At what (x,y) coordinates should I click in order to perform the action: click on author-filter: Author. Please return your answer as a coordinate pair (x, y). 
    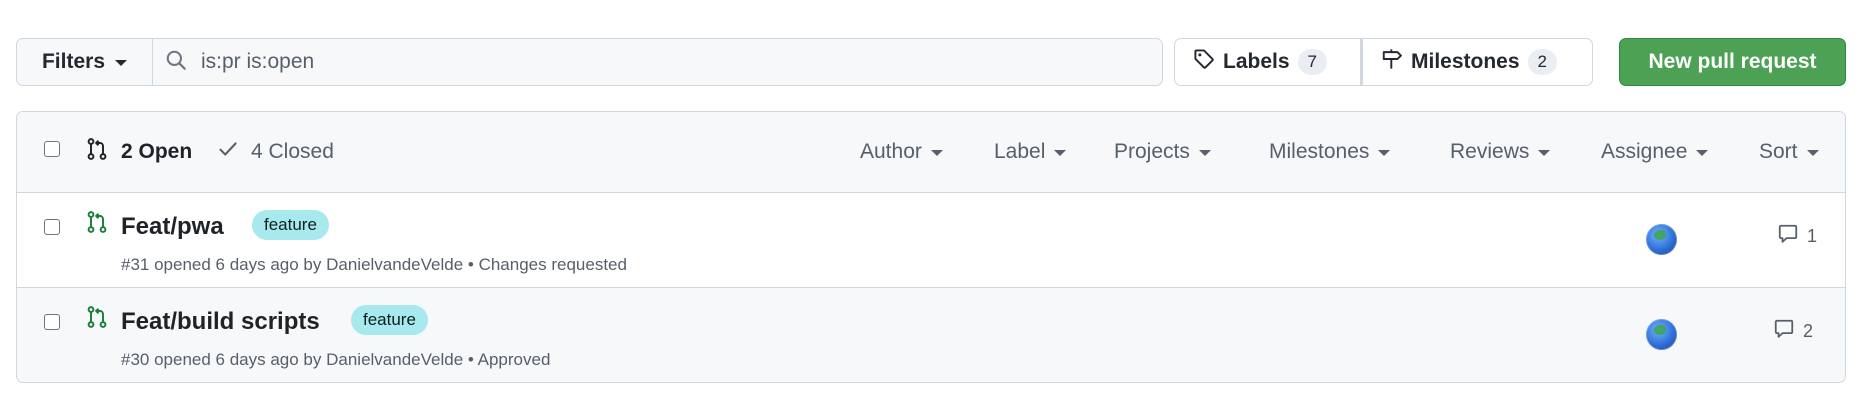
    Looking at the image, I should click on (901, 152).